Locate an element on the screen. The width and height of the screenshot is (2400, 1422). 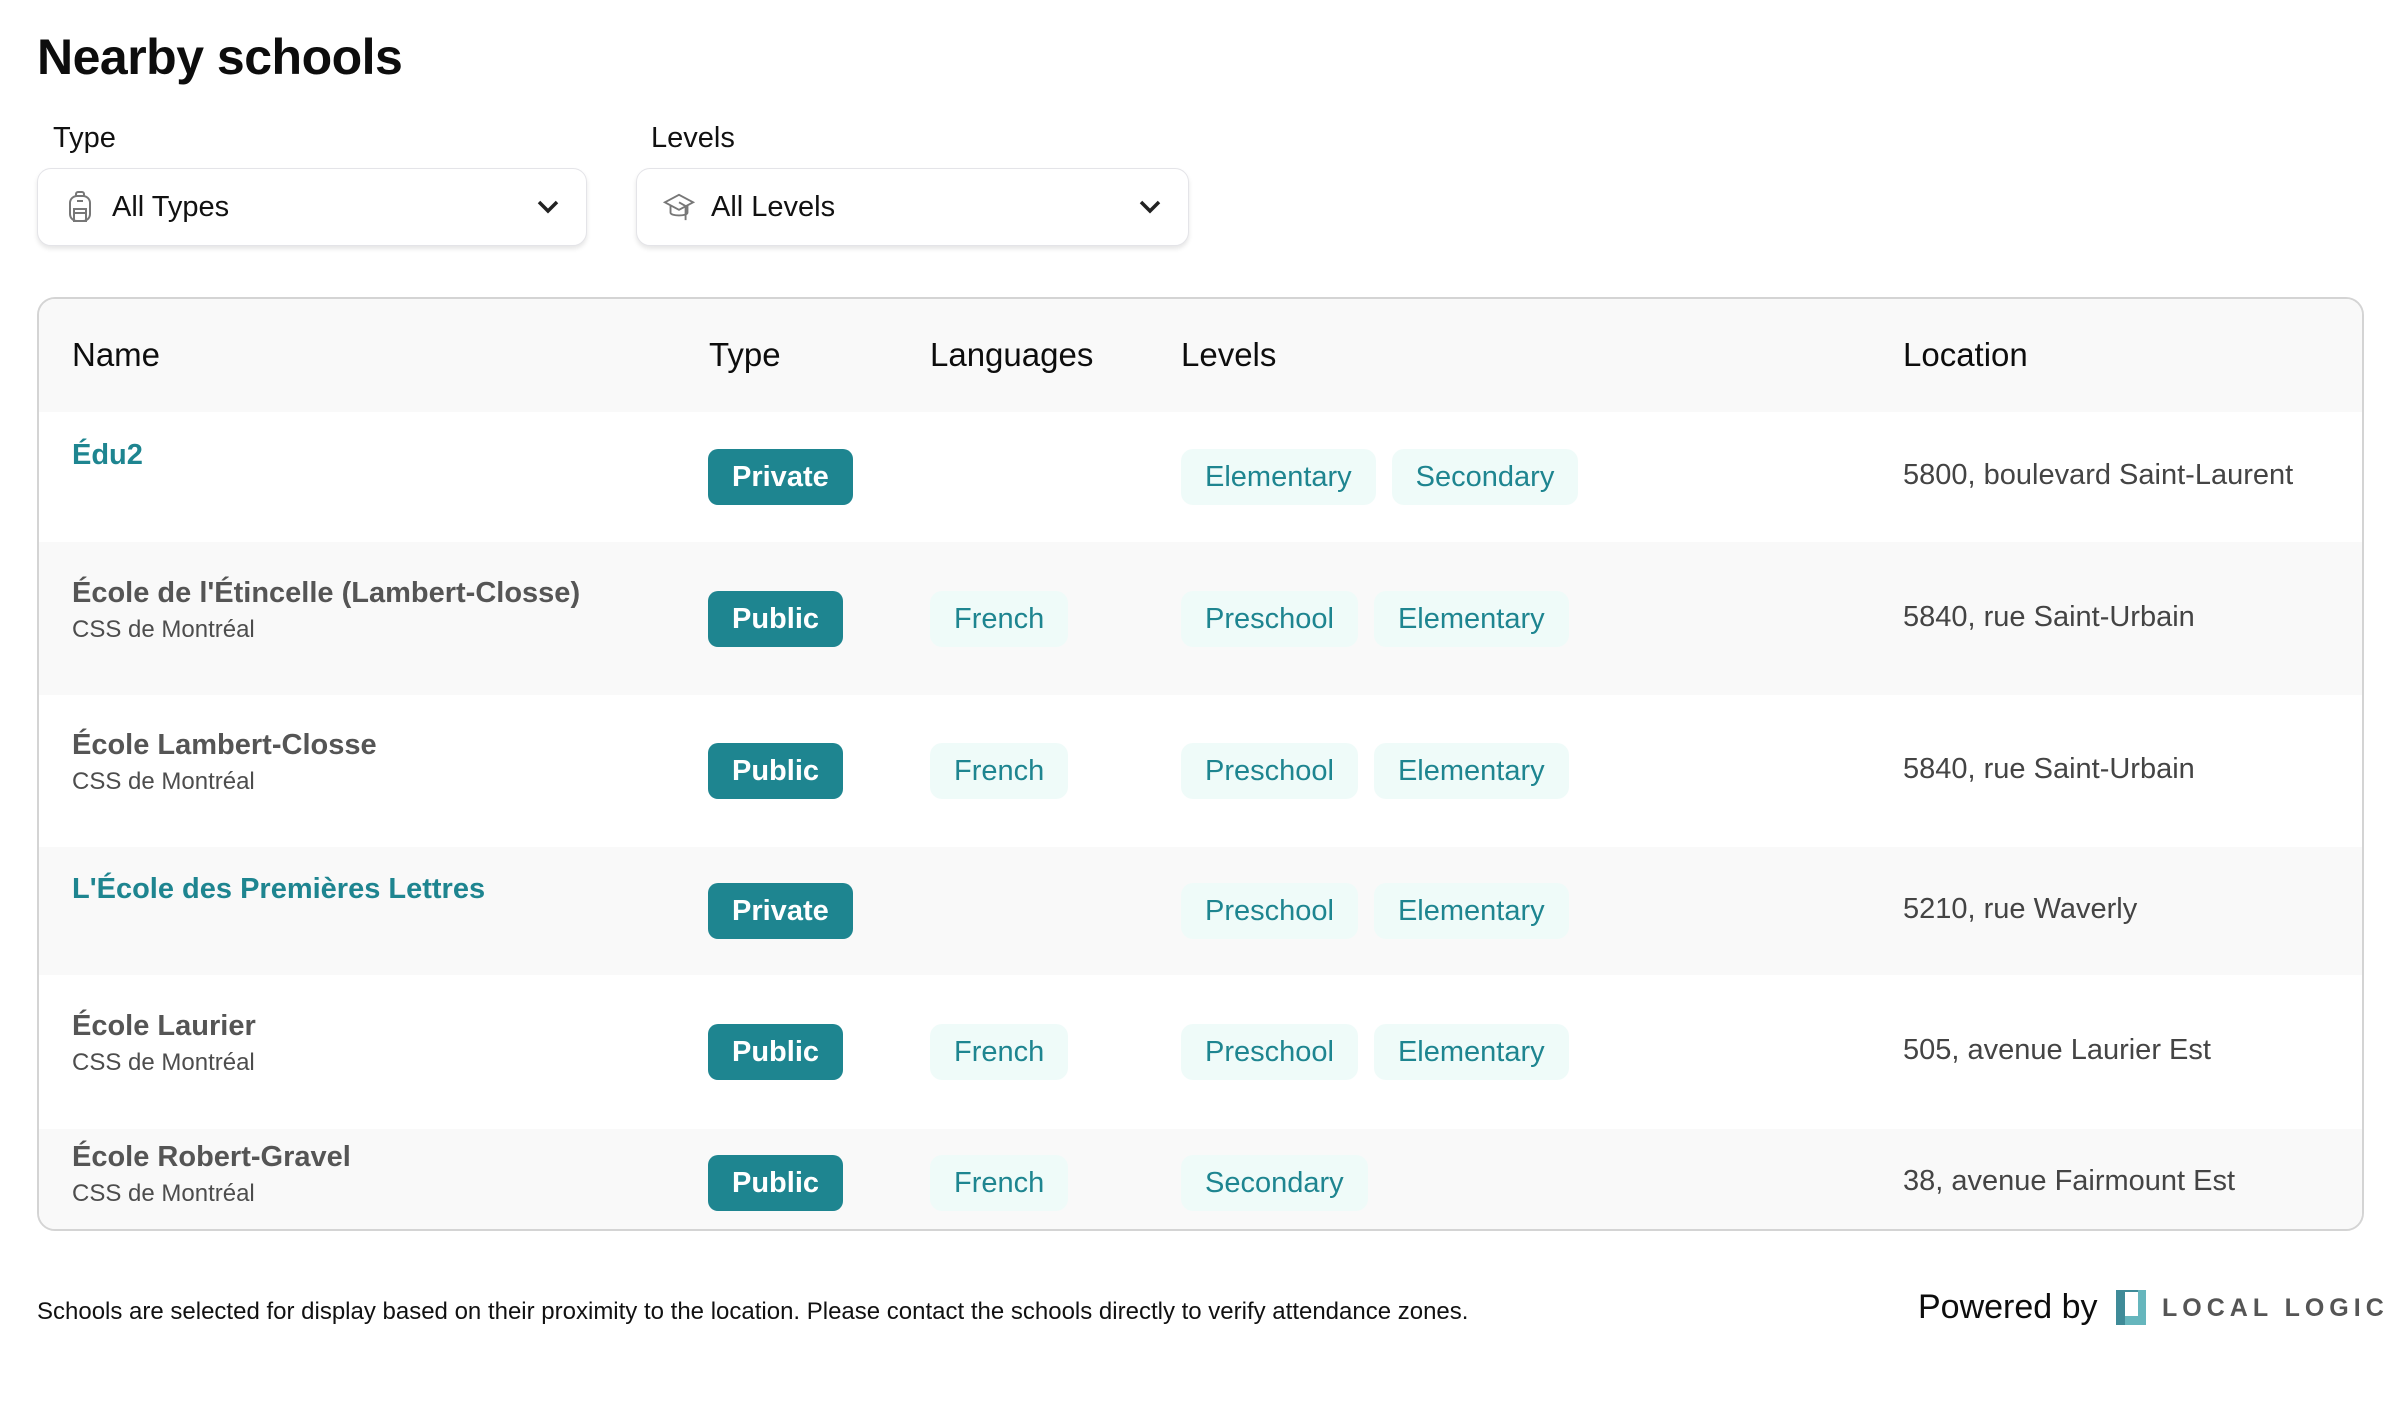
school-name: École Laurier is located at coordinates (164, 1026).